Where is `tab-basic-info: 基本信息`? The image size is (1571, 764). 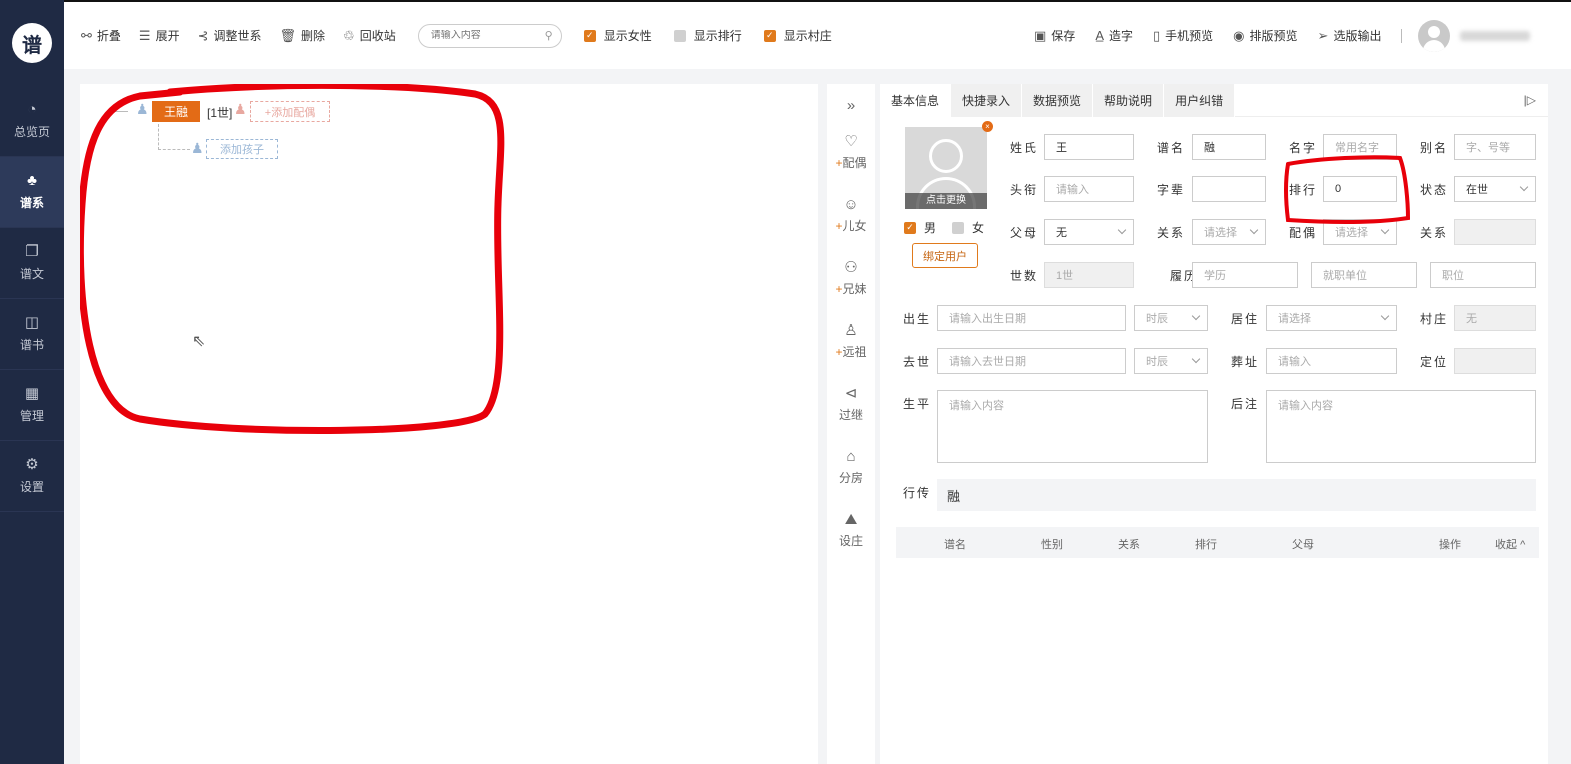
tab-basic-info: 基本信息 is located at coordinates (916, 100).